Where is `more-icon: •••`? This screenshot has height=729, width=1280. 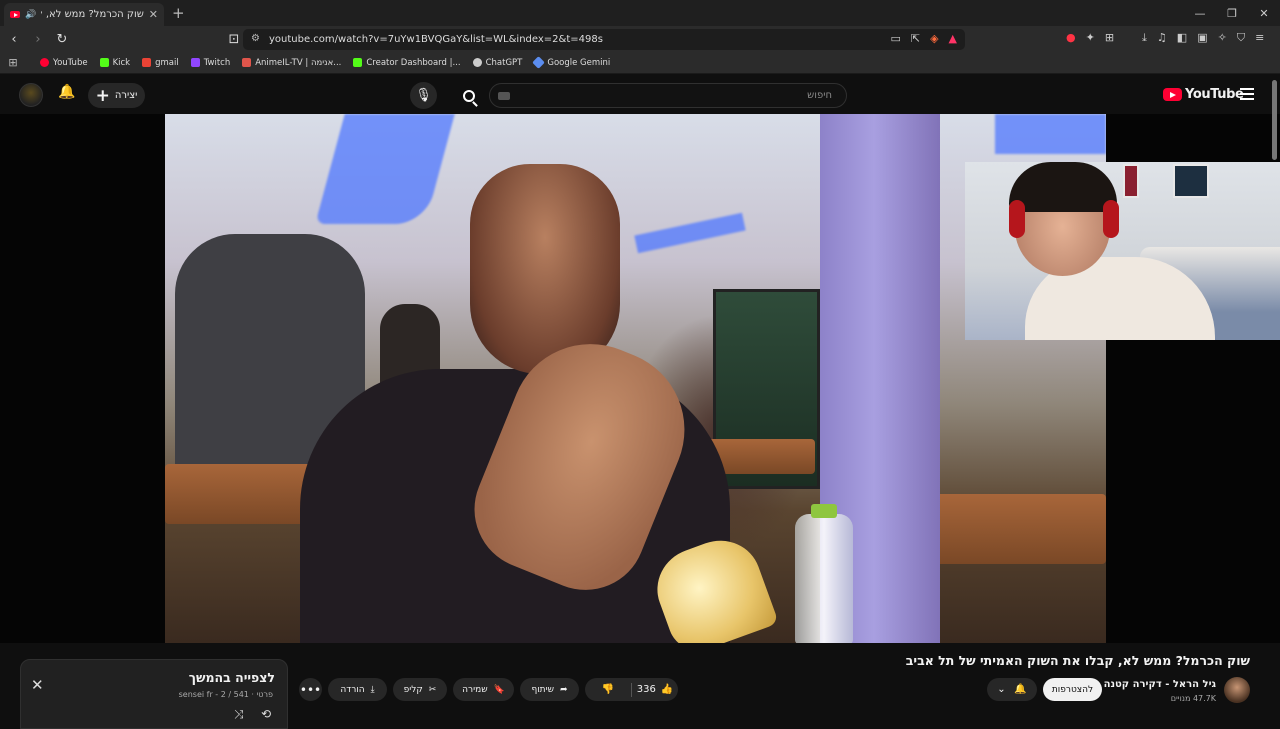 more-icon: ••• is located at coordinates (310, 689).